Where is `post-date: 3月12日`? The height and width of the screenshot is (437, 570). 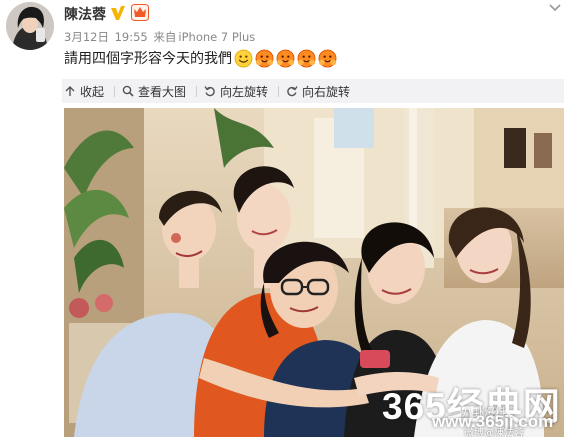 post-date: 3月12日 is located at coordinates (86, 37).